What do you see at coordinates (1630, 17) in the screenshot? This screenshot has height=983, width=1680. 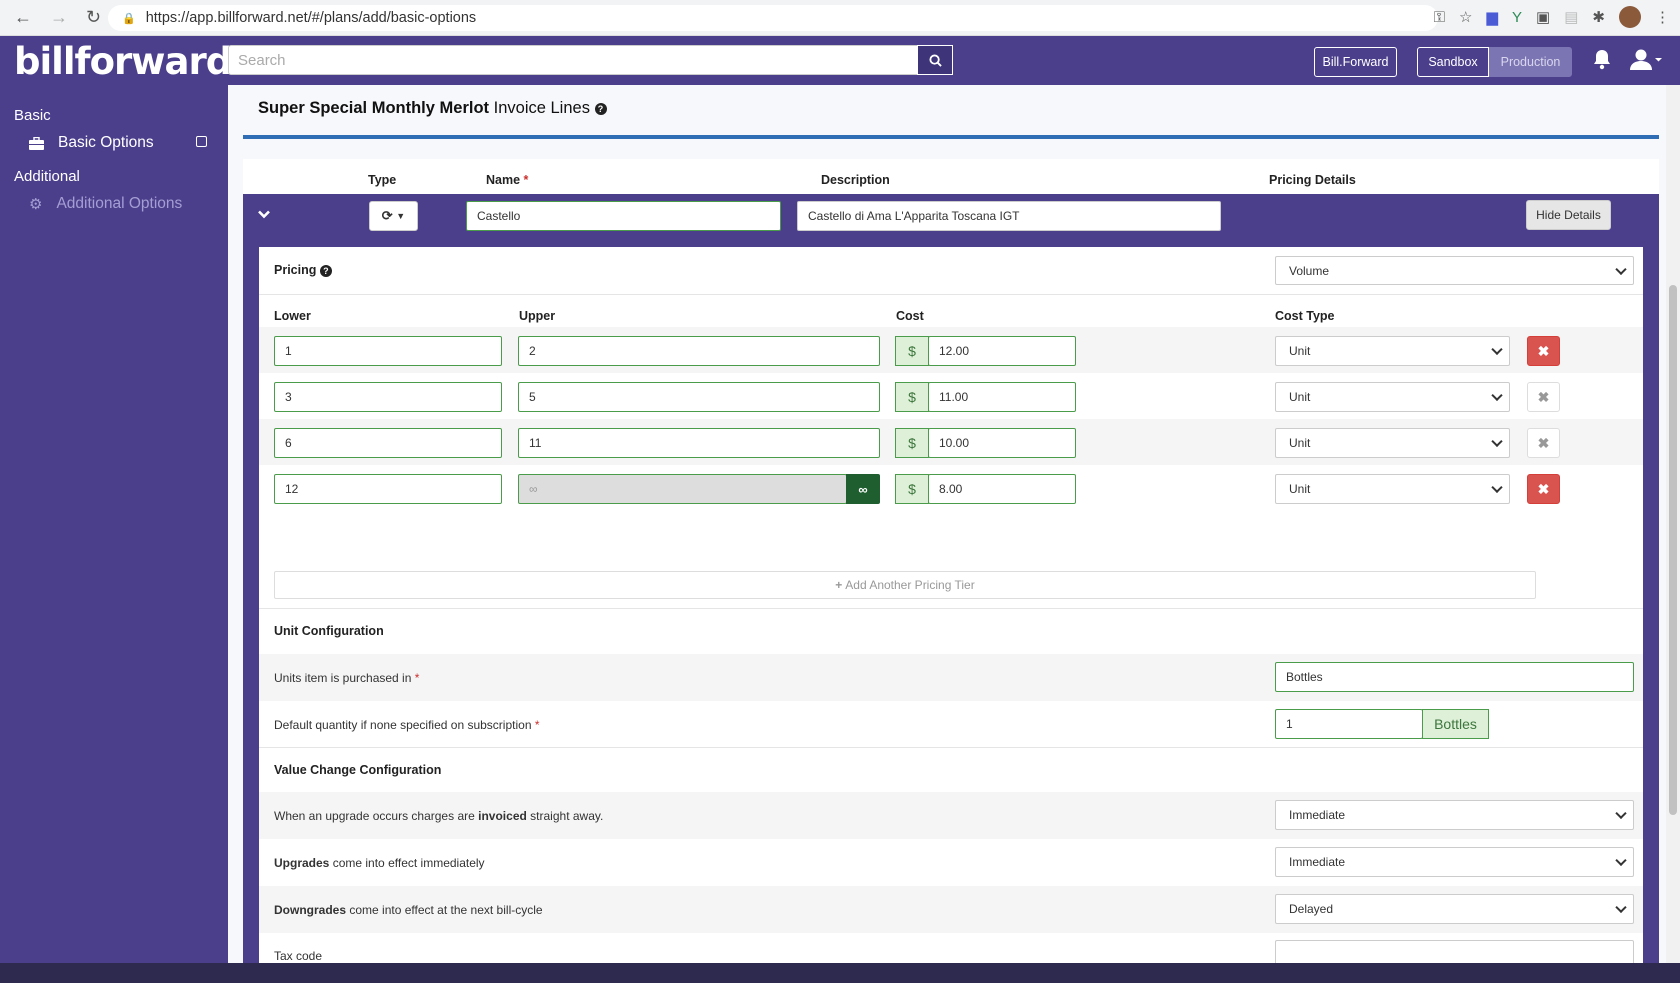 I see `profile-avatar` at bounding box center [1630, 17].